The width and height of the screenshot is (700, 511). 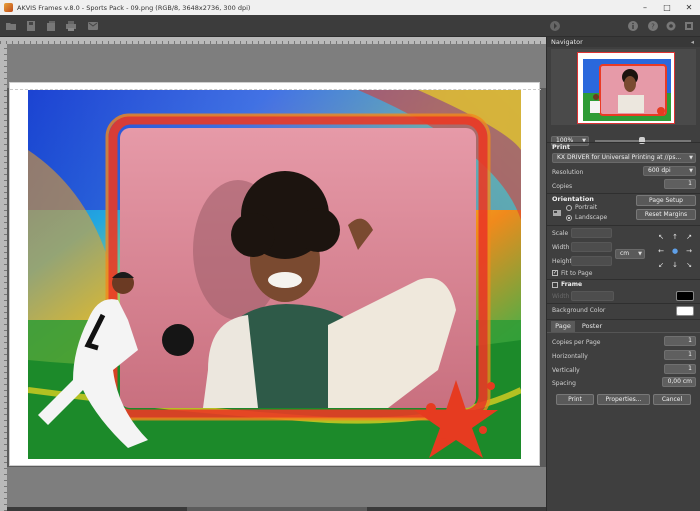 What do you see at coordinates (689, 251) in the screenshot?
I see `align-right-icon: →` at bounding box center [689, 251].